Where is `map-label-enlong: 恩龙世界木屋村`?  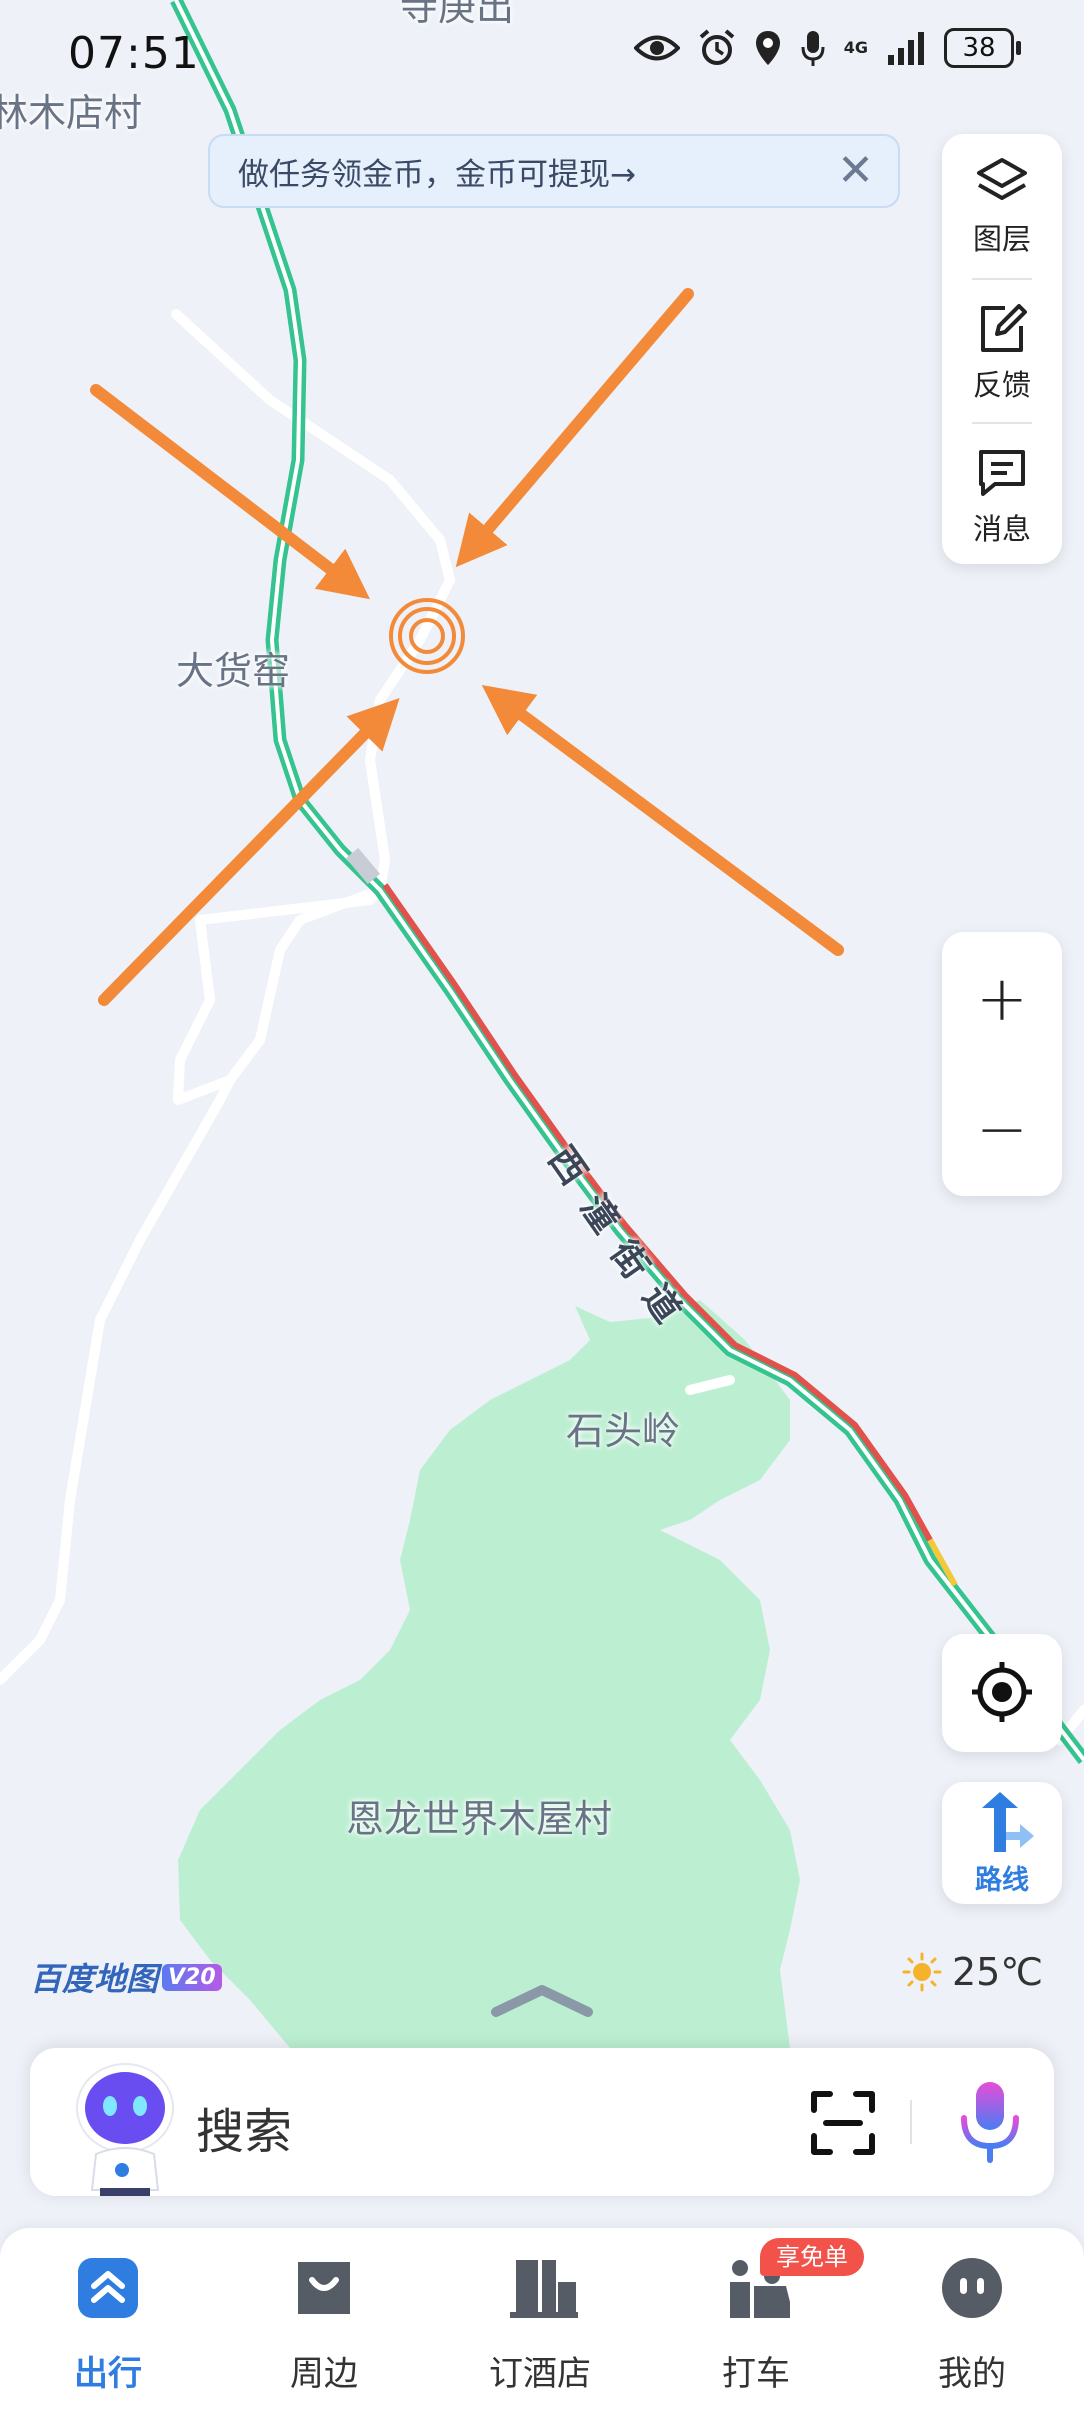
map-label-enlong: 恩龙世界木屋村 is located at coordinates (479, 1819).